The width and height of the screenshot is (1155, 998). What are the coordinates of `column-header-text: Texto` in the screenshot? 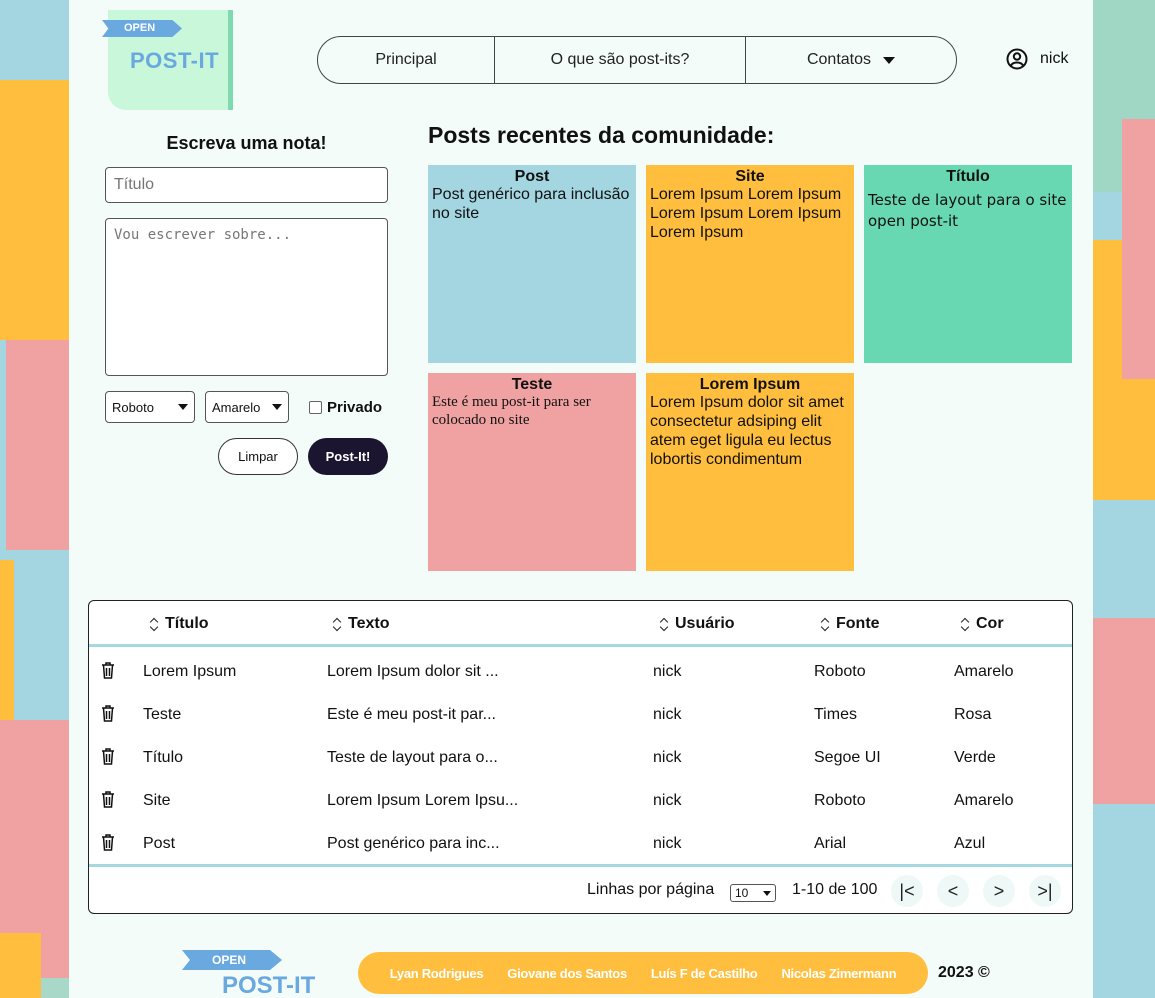 It's located at (360, 624).